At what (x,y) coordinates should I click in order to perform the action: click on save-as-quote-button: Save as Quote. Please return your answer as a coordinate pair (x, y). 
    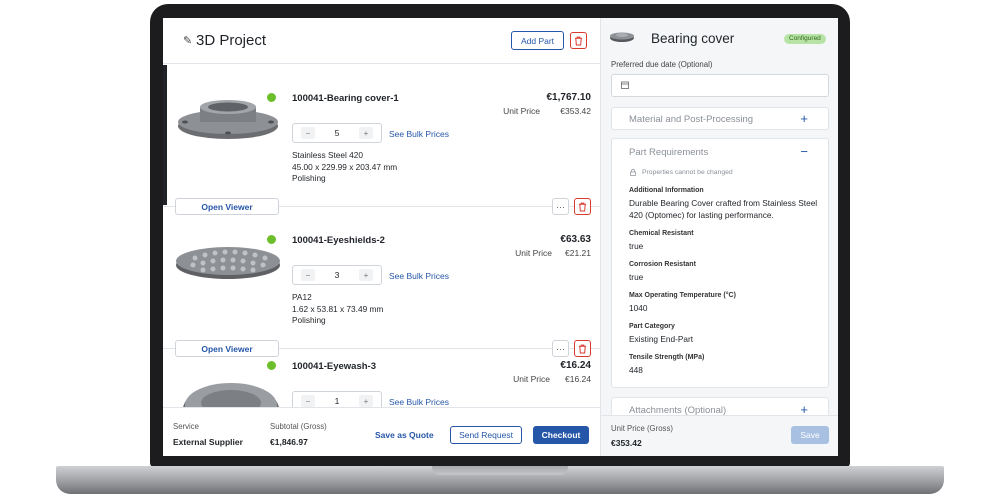
    Looking at the image, I should click on (404, 435).